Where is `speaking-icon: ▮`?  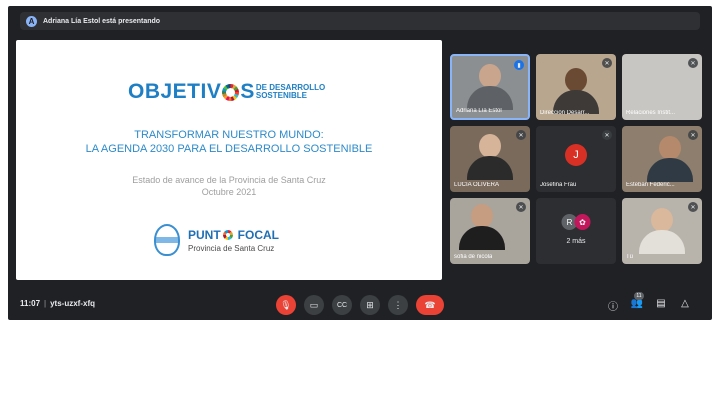
speaking-icon: ▮ is located at coordinates (519, 65).